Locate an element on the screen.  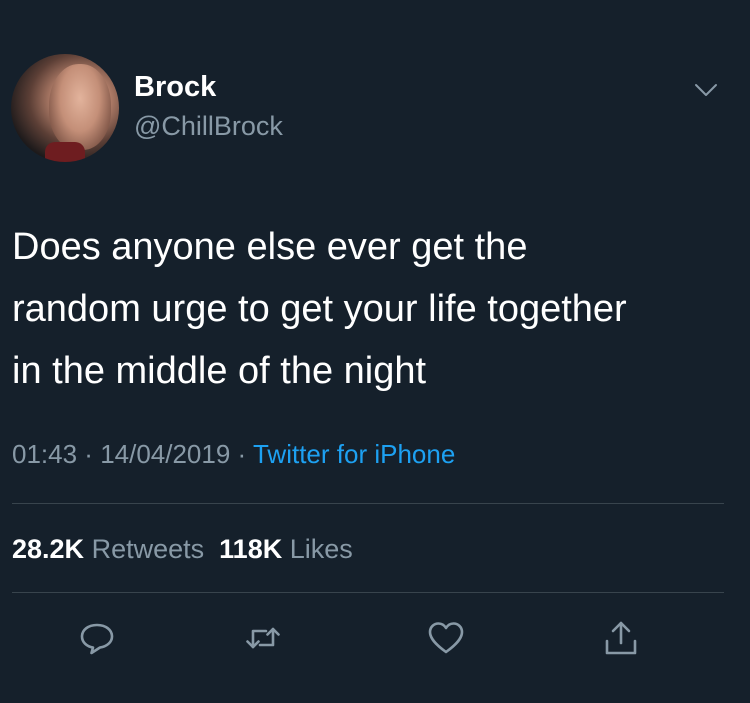
avatar-face is located at coordinates (80, 107).